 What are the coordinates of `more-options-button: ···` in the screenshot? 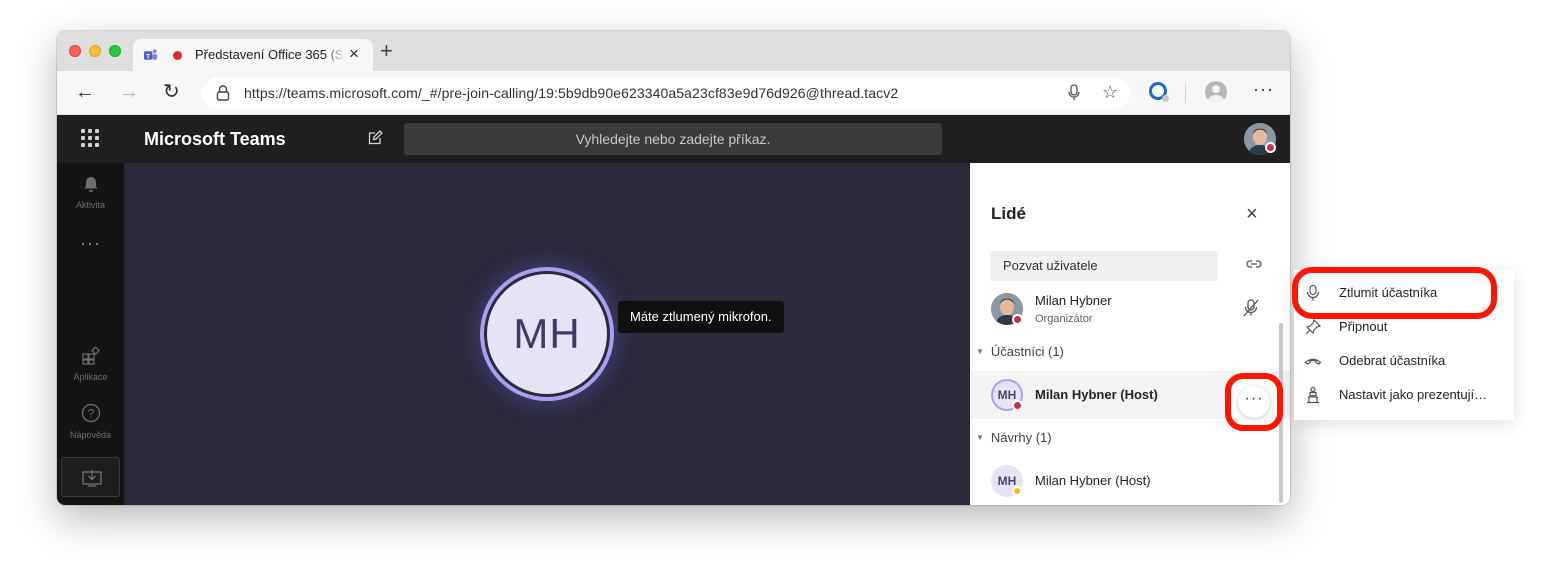 It's located at (1254, 402).